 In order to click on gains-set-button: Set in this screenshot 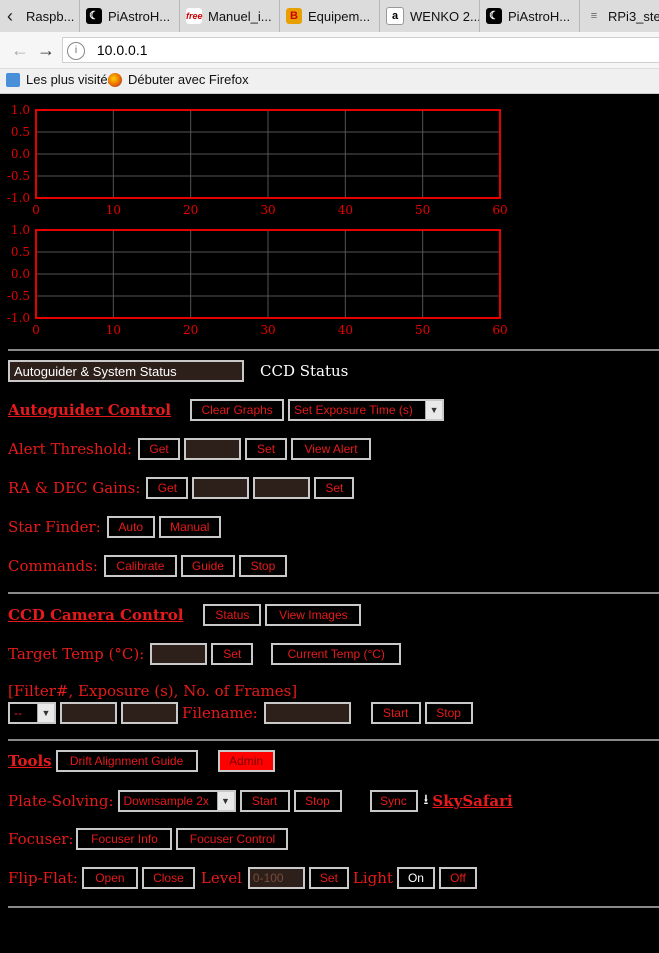, I will do `click(334, 488)`.